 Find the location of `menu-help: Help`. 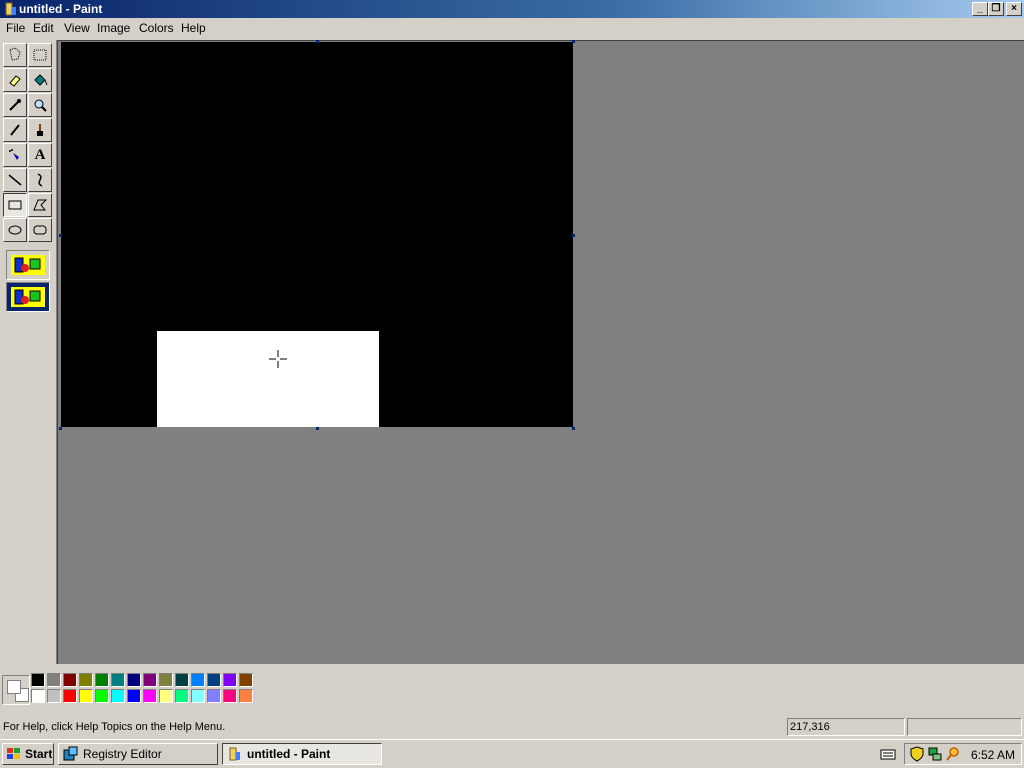

menu-help: Help is located at coordinates (193, 28).